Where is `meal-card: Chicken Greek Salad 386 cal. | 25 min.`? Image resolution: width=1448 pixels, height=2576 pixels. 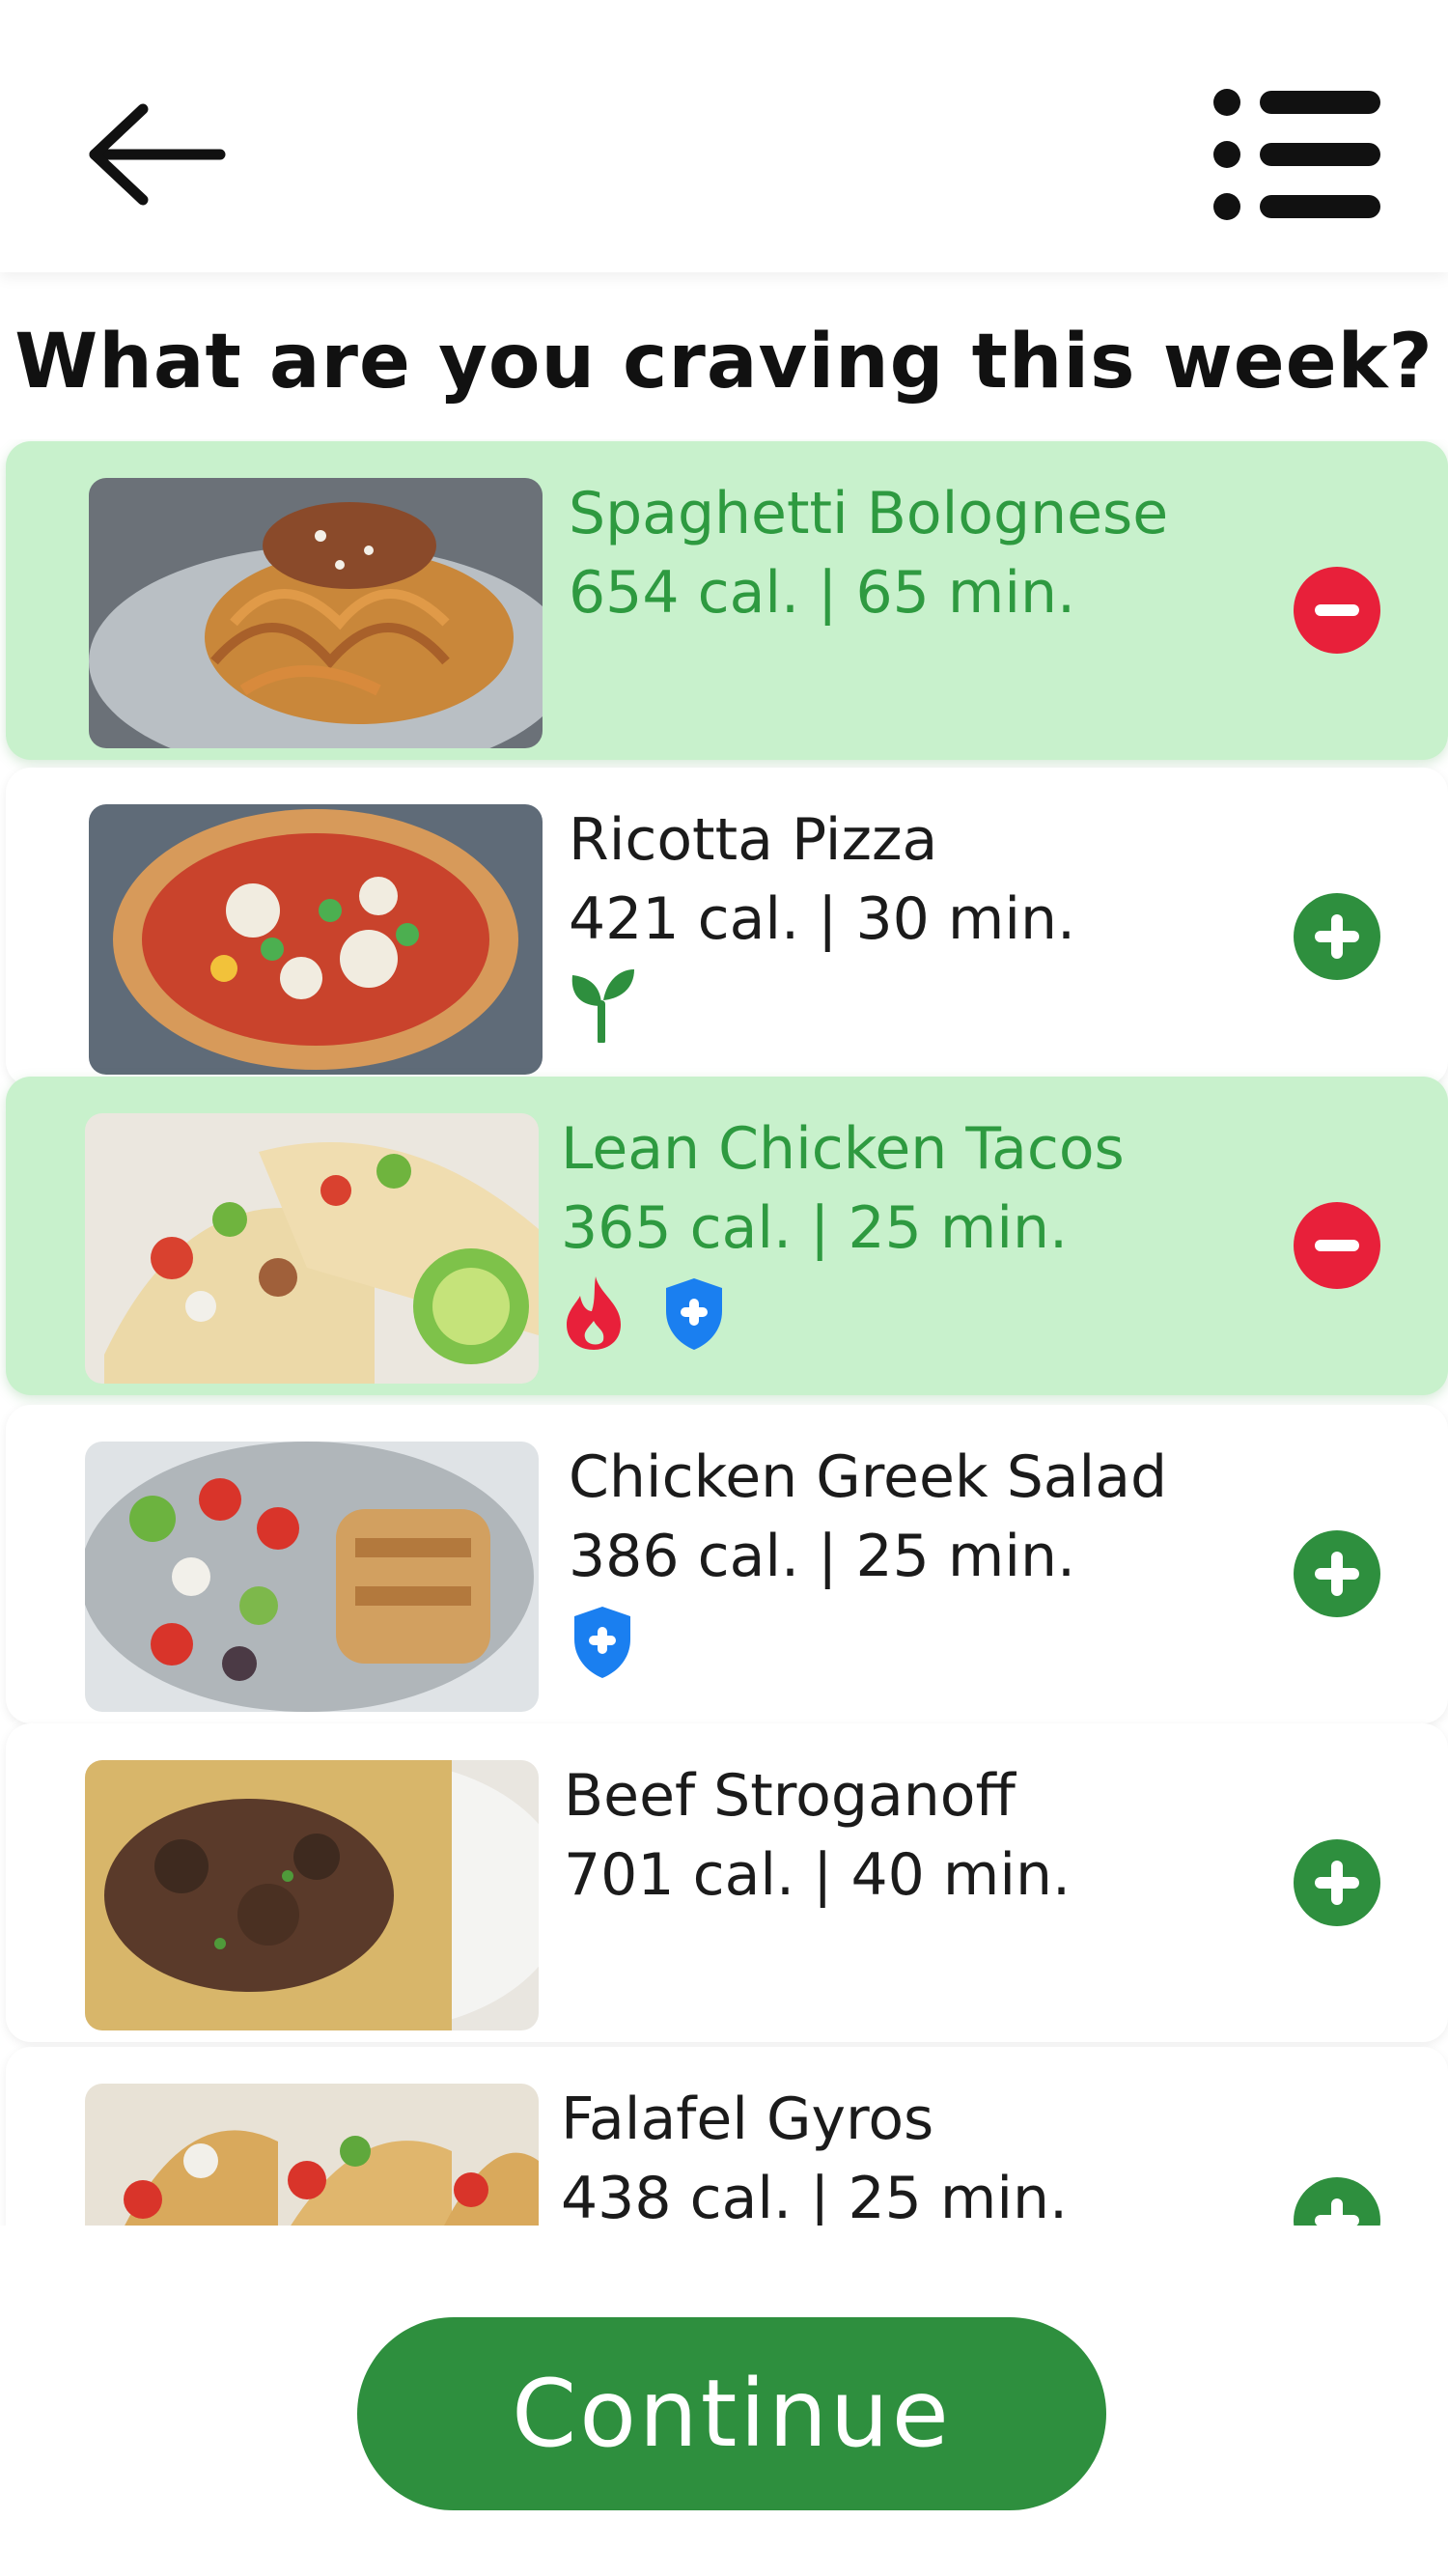
meal-card: Chicken Greek Salad 386 cal. | 25 min. is located at coordinates (727, 1564).